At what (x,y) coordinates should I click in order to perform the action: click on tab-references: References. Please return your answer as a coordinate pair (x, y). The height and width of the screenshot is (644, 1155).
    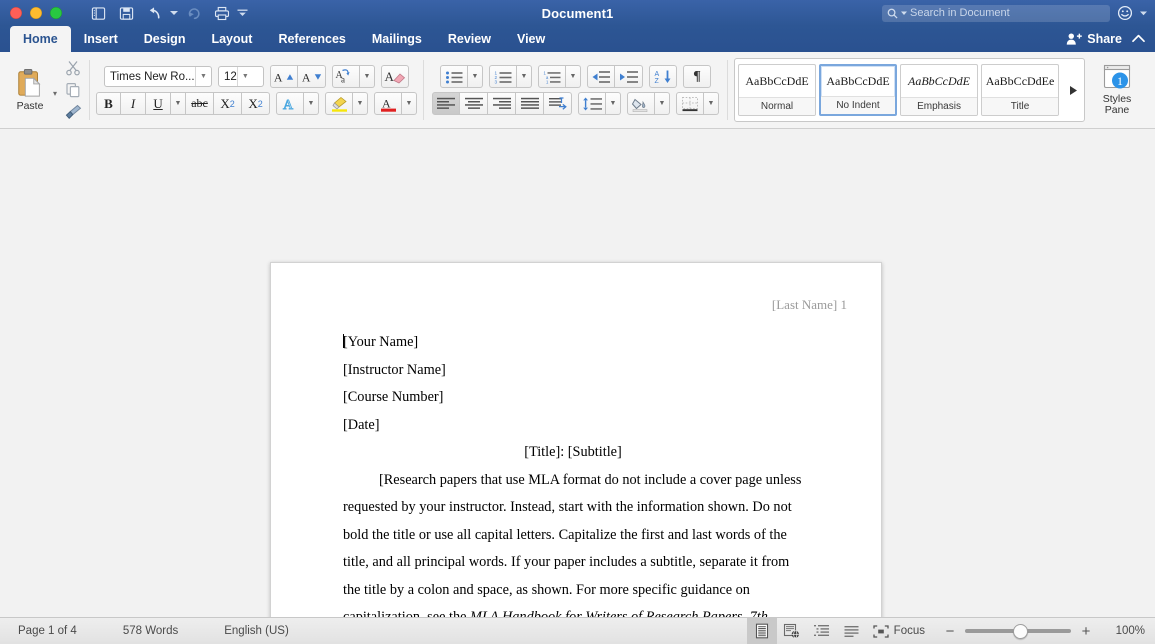
    Looking at the image, I should click on (311, 39).